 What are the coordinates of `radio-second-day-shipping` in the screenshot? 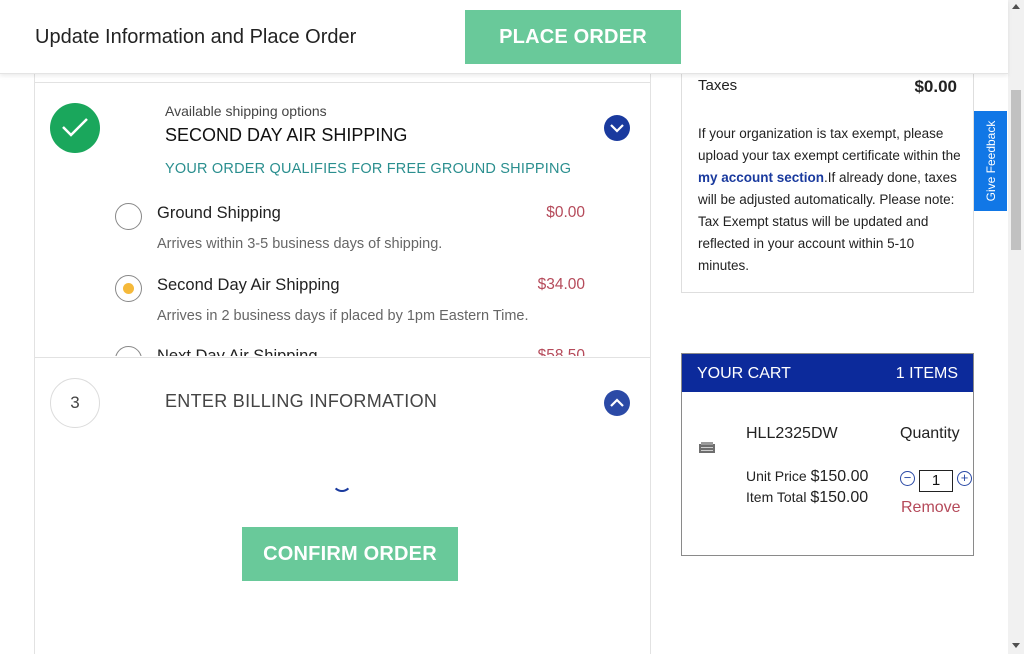 It's located at (128, 288).